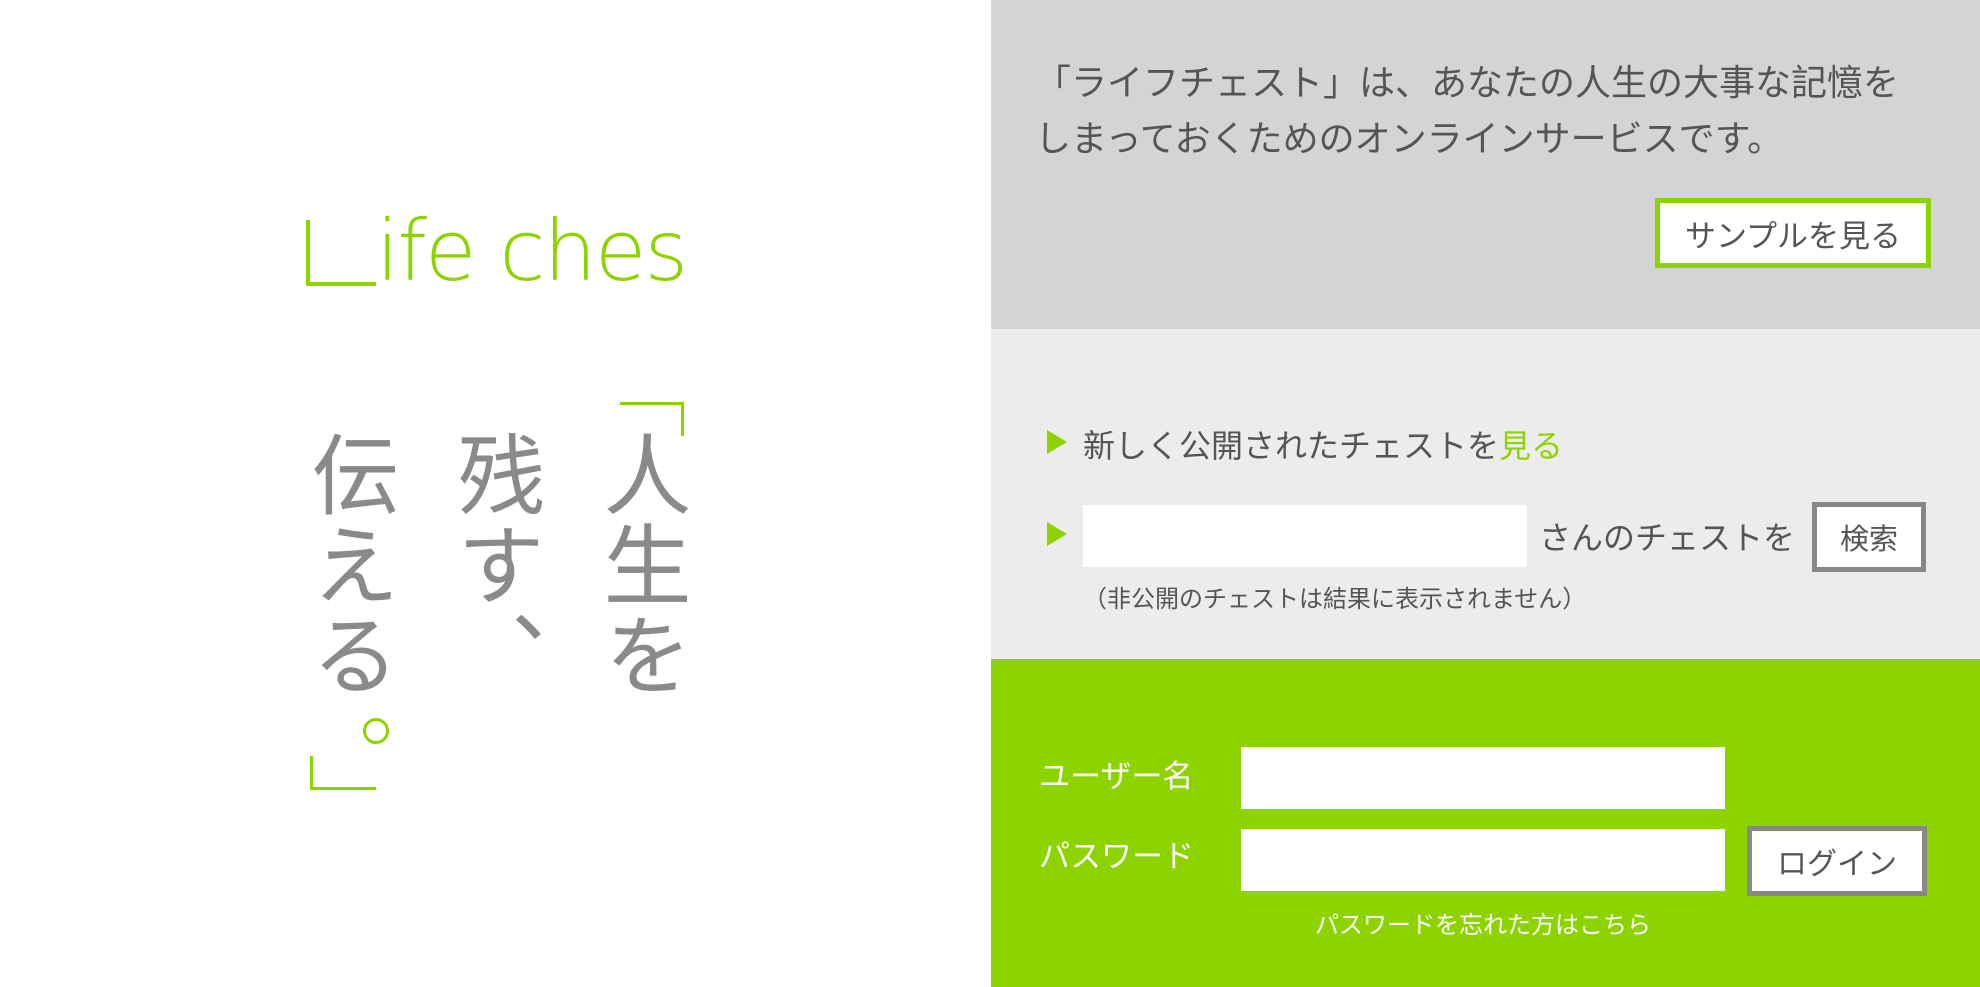  What do you see at coordinates (494, 565) in the screenshot?
I see `tagline-column-2: 残す、` at bounding box center [494, 565].